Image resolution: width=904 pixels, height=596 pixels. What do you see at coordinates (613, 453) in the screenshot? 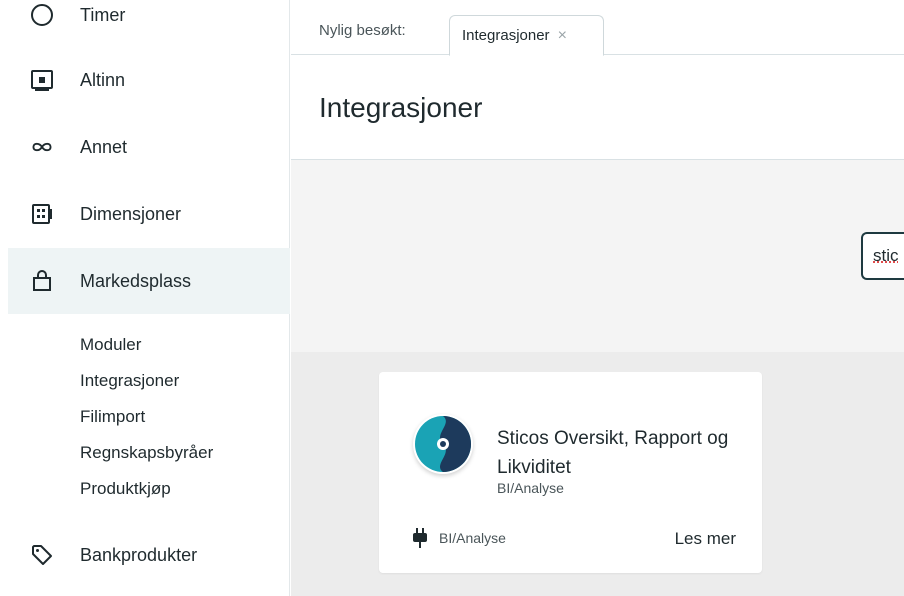
I see `card-title: Sticos Oversikt, Rapport og Likviditet` at bounding box center [613, 453].